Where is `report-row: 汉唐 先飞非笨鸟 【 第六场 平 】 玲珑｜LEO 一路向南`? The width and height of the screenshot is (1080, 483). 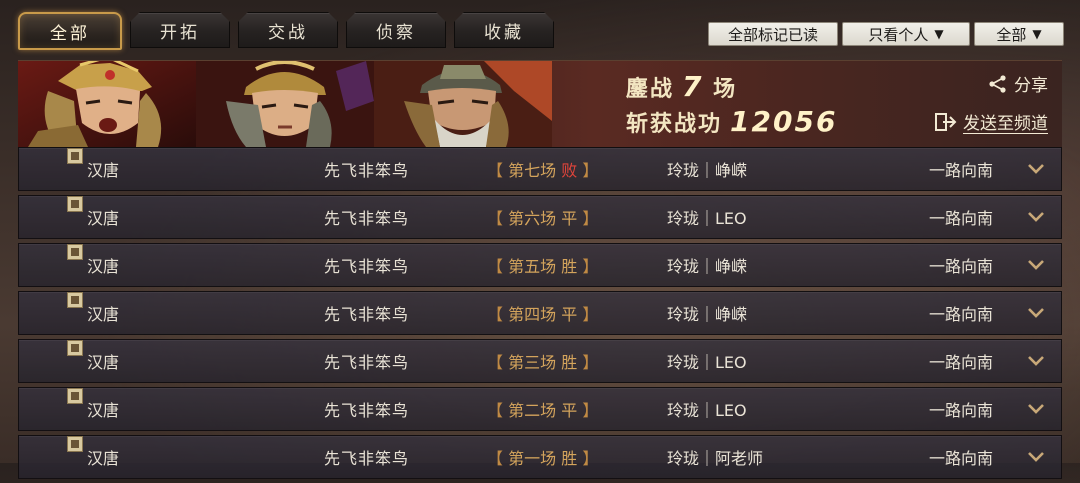
report-row: 汉唐 先飞非笨鸟 【 第六场 平 】 玲珑｜LEO 一路向南 is located at coordinates (540, 217).